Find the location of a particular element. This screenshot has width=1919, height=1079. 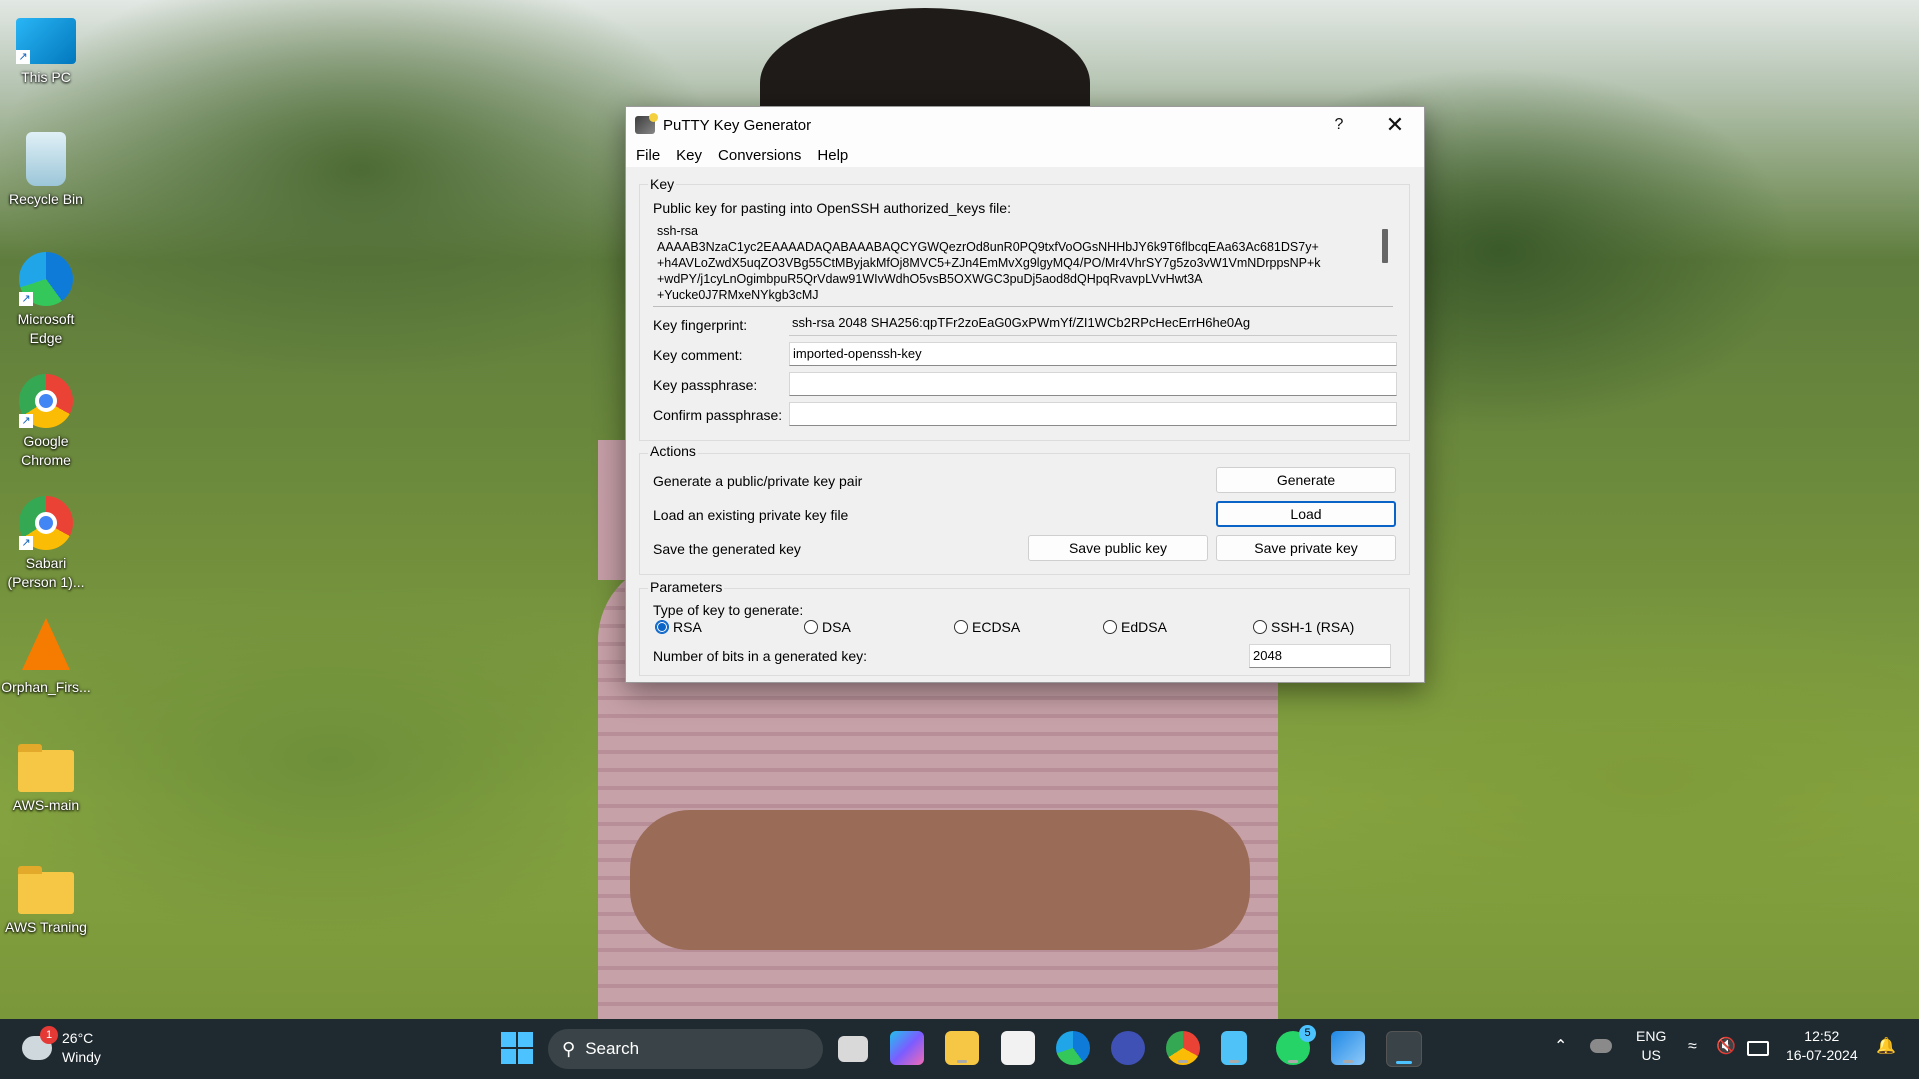

weather-desc: Windy is located at coordinates (81, 1057).